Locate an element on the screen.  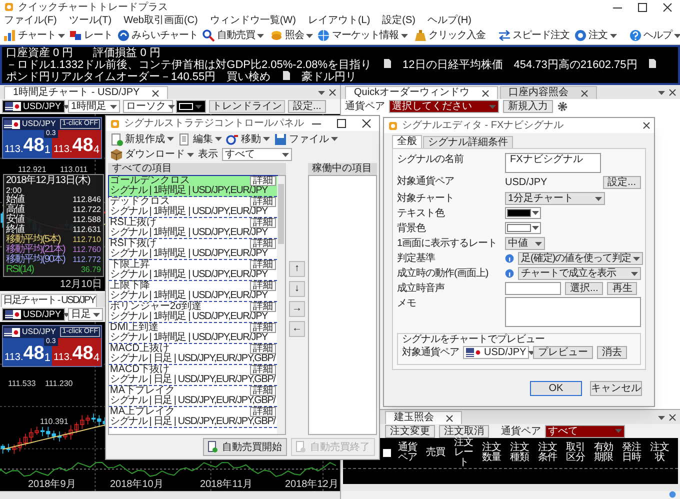
toolbar-button: 新規作成 is located at coordinates (142, 139).